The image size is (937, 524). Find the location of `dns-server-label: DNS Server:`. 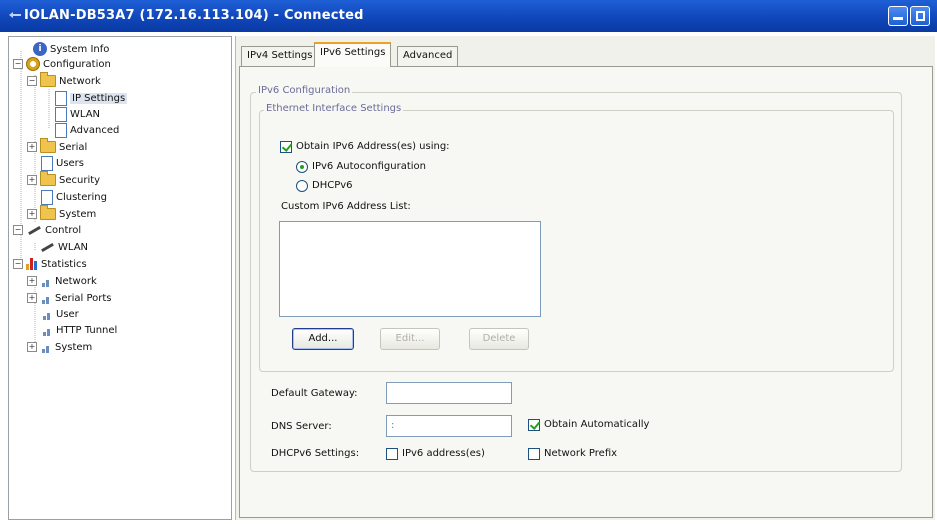

dns-server-label: DNS Server: is located at coordinates (301, 426).